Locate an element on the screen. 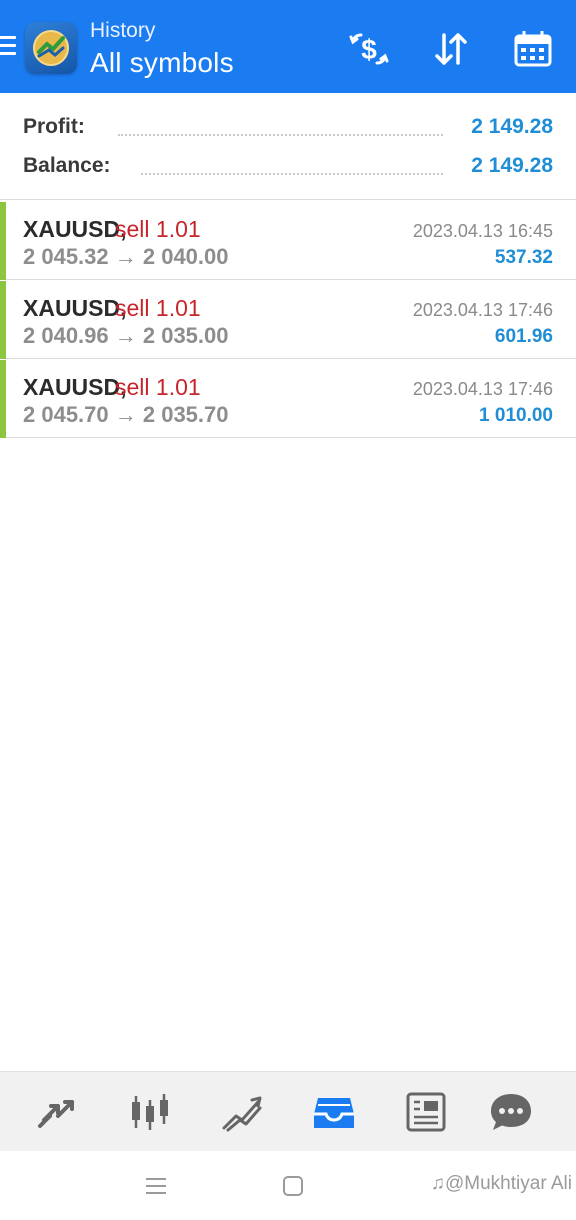  dollar-swap-icon: $ is located at coordinates (369, 49).